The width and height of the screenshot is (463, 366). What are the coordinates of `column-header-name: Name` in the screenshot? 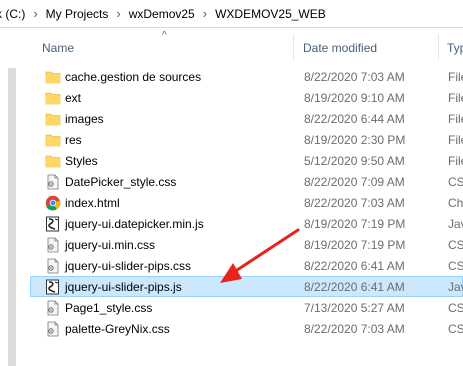 It's located at (58, 48).